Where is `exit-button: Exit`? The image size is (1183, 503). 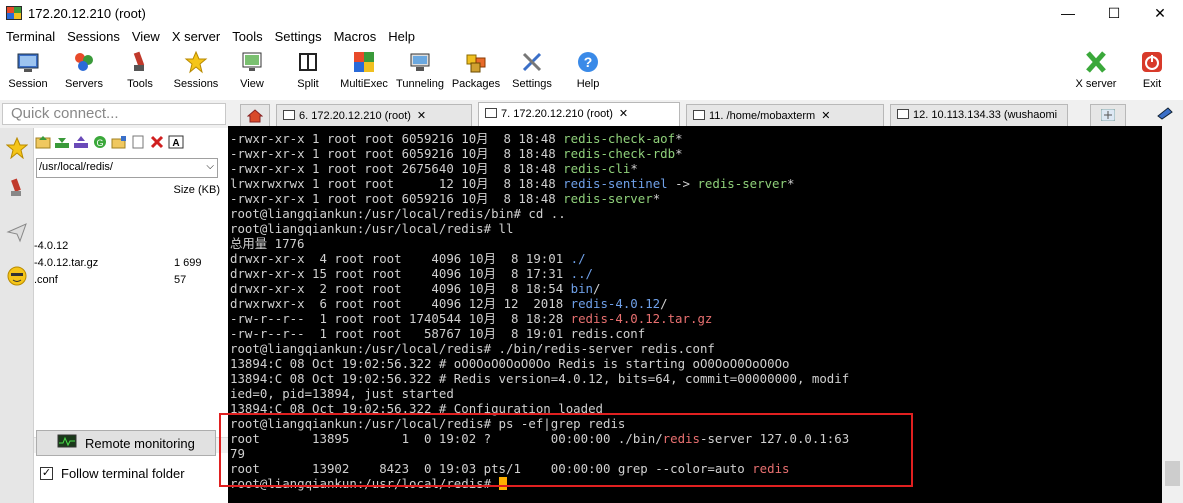
exit-button: Exit is located at coordinates (1152, 74).